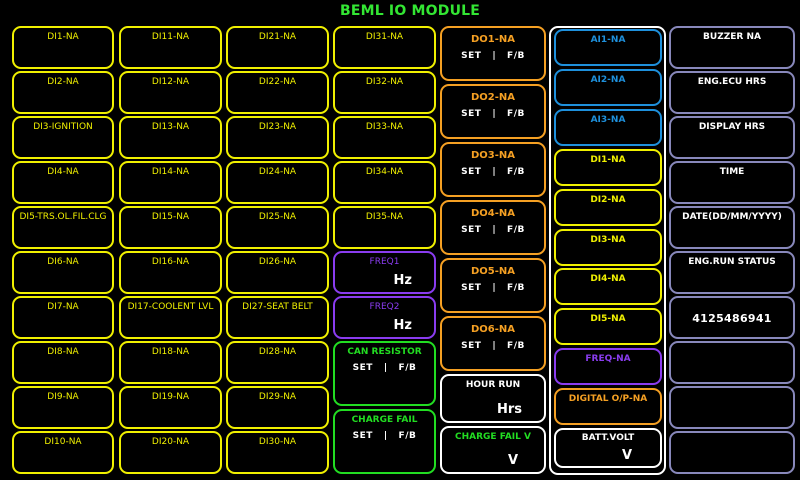 The height and width of the screenshot is (480, 800). Describe the element at coordinates (608, 448) in the screenshot. I see `batt-volt-tile: BATT.VOLT V` at that location.